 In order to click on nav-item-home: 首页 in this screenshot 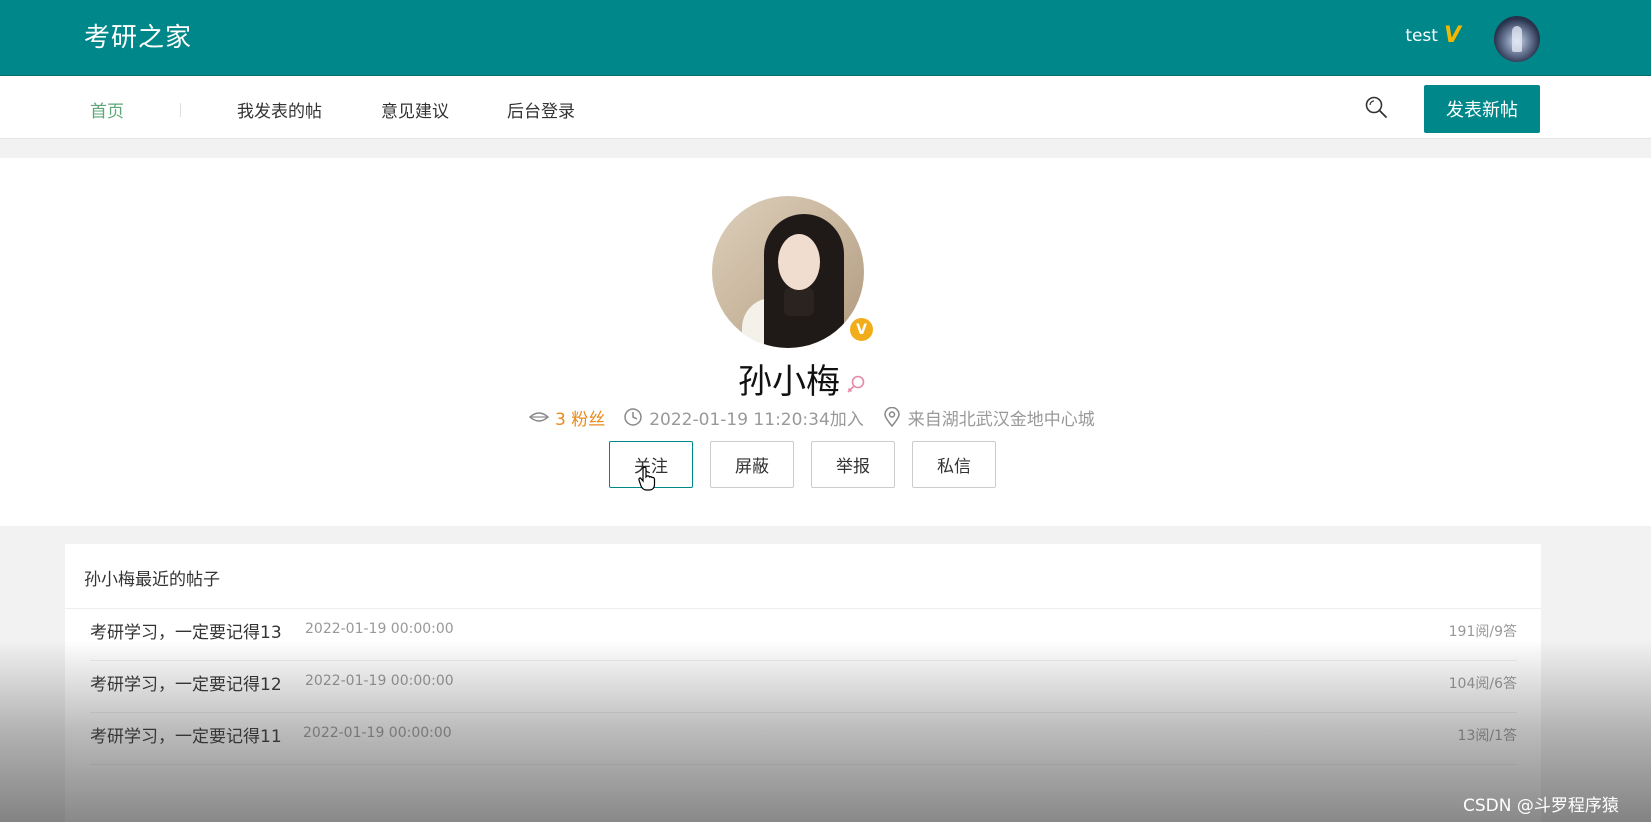, I will do `click(107, 109)`.